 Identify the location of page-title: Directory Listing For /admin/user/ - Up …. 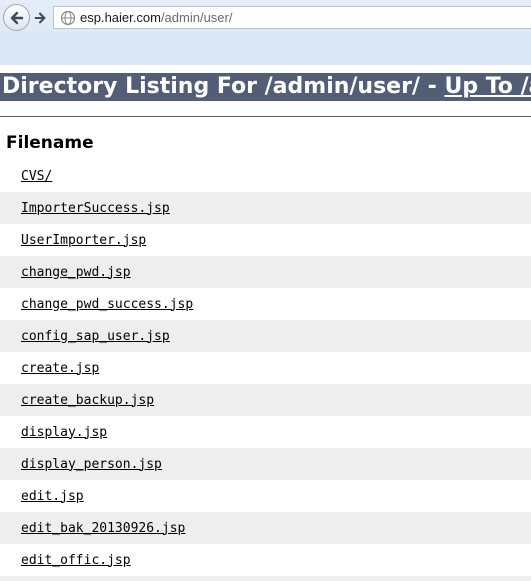
(265, 87).